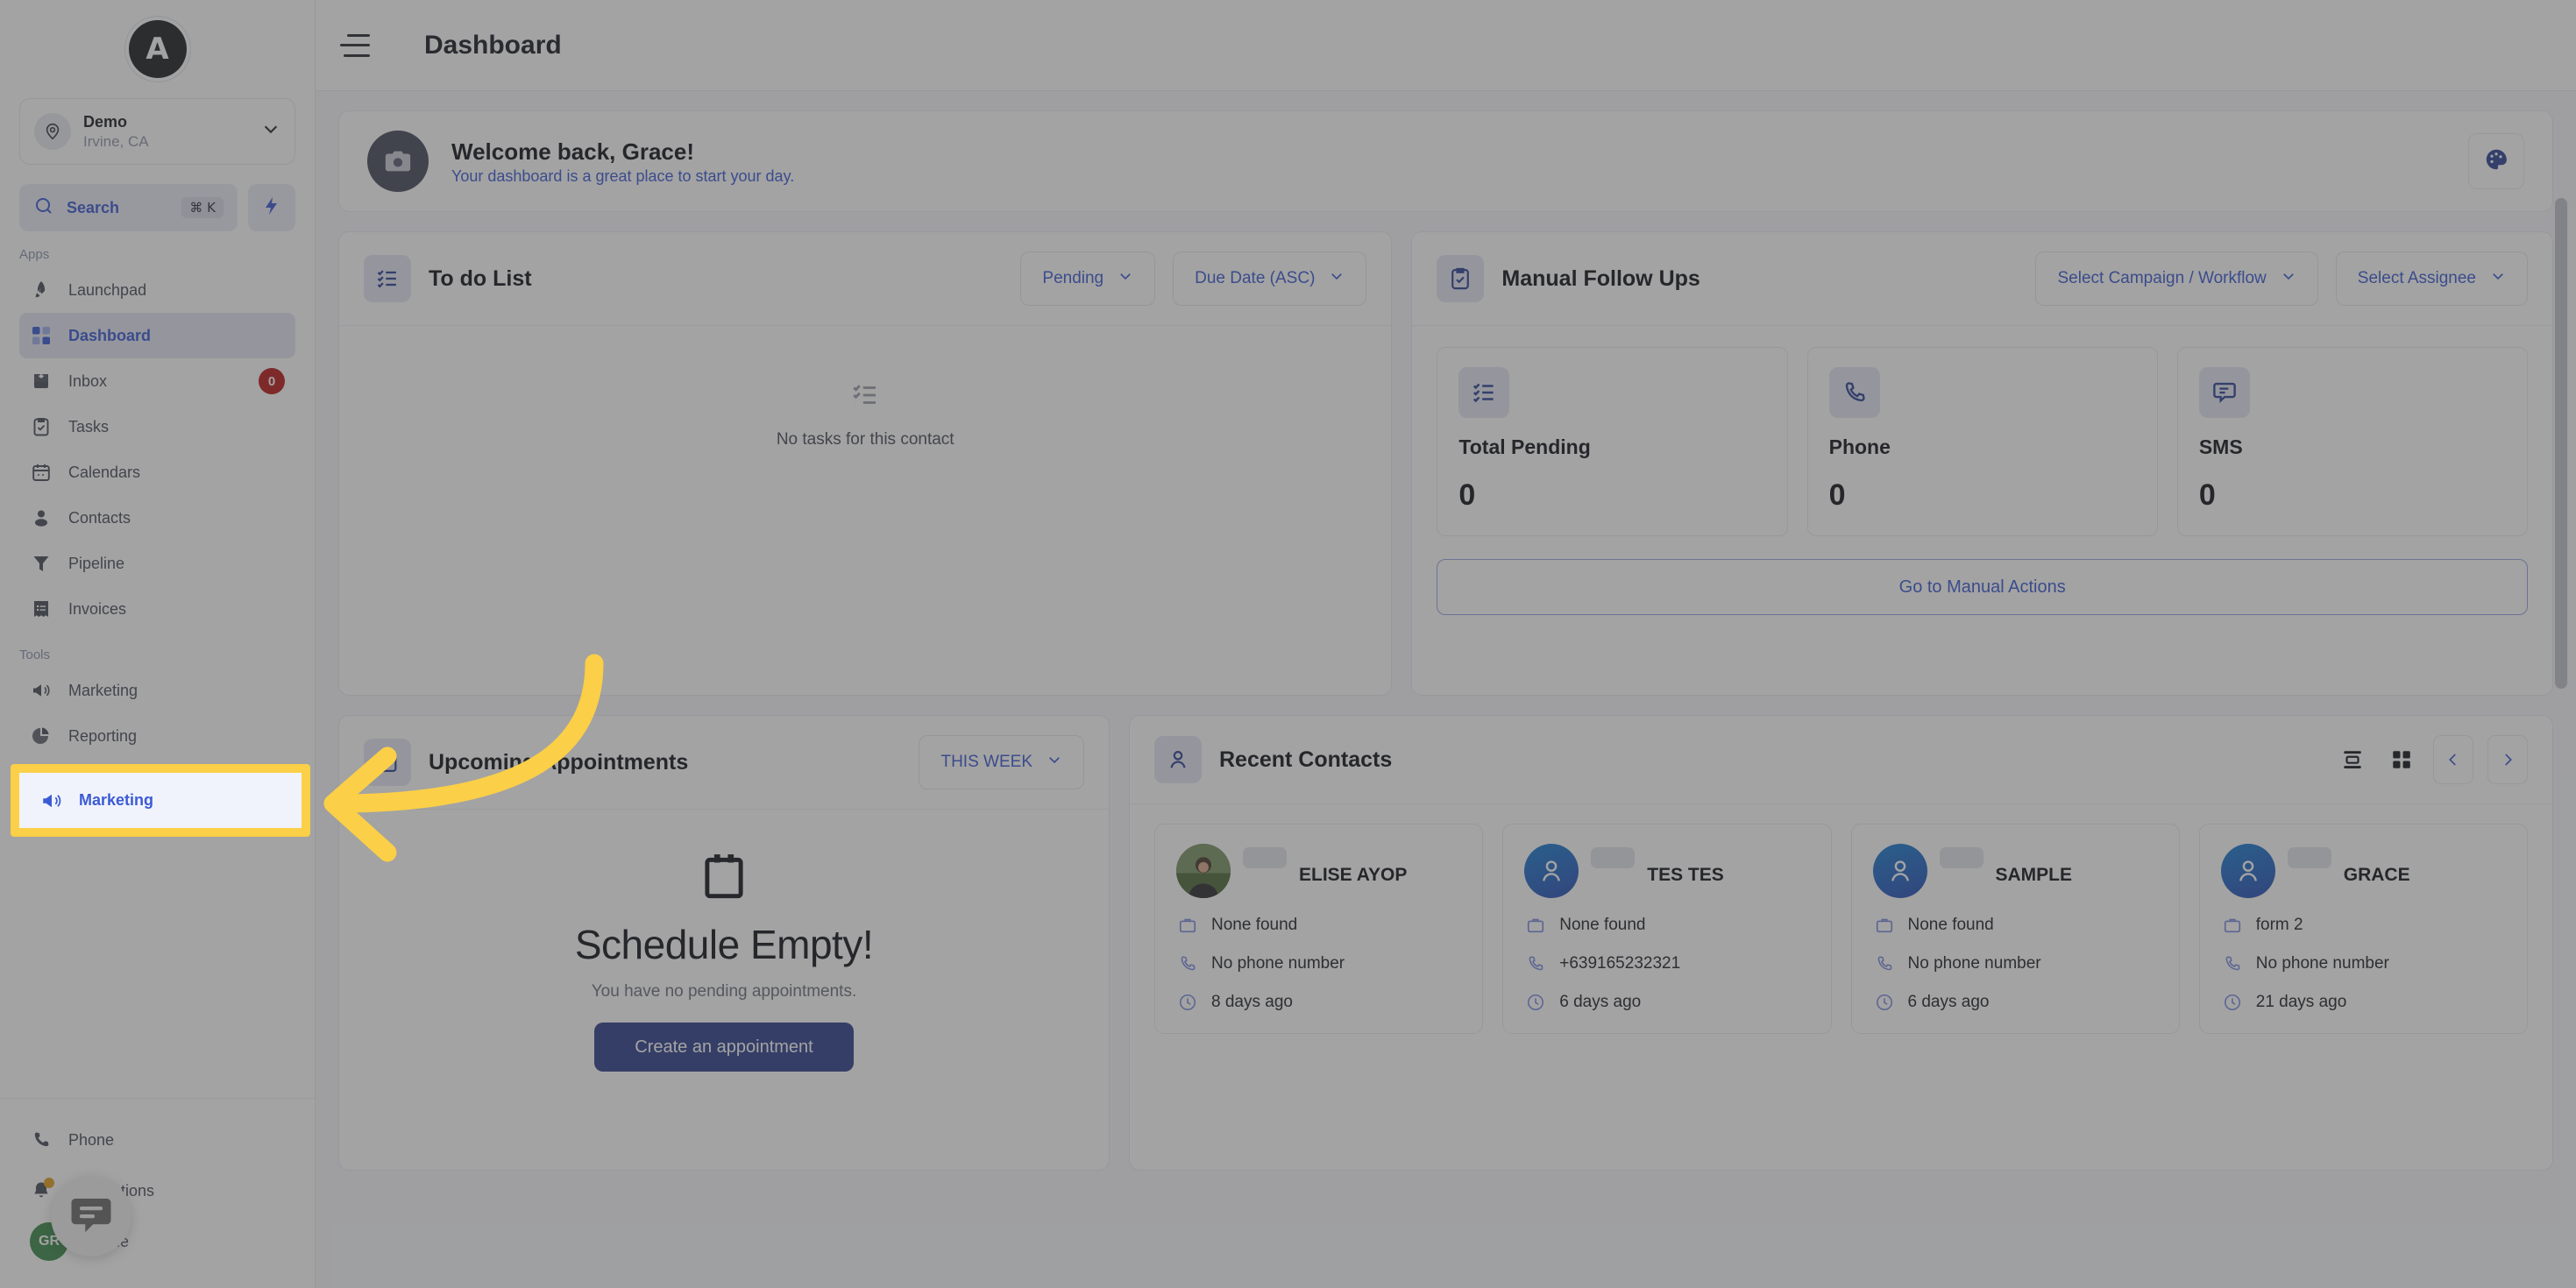 The height and width of the screenshot is (1288, 2576). What do you see at coordinates (1318, 925) in the screenshot?
I see `contact-source-line: None found` at bounding box center [1318, 925].